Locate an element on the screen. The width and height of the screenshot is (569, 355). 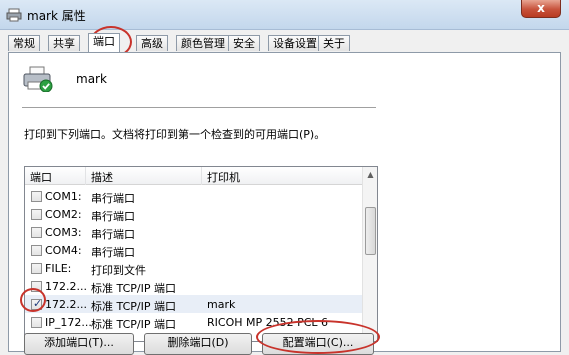
scroll-up-icon: ▲ is located at coordinates (370, 174).